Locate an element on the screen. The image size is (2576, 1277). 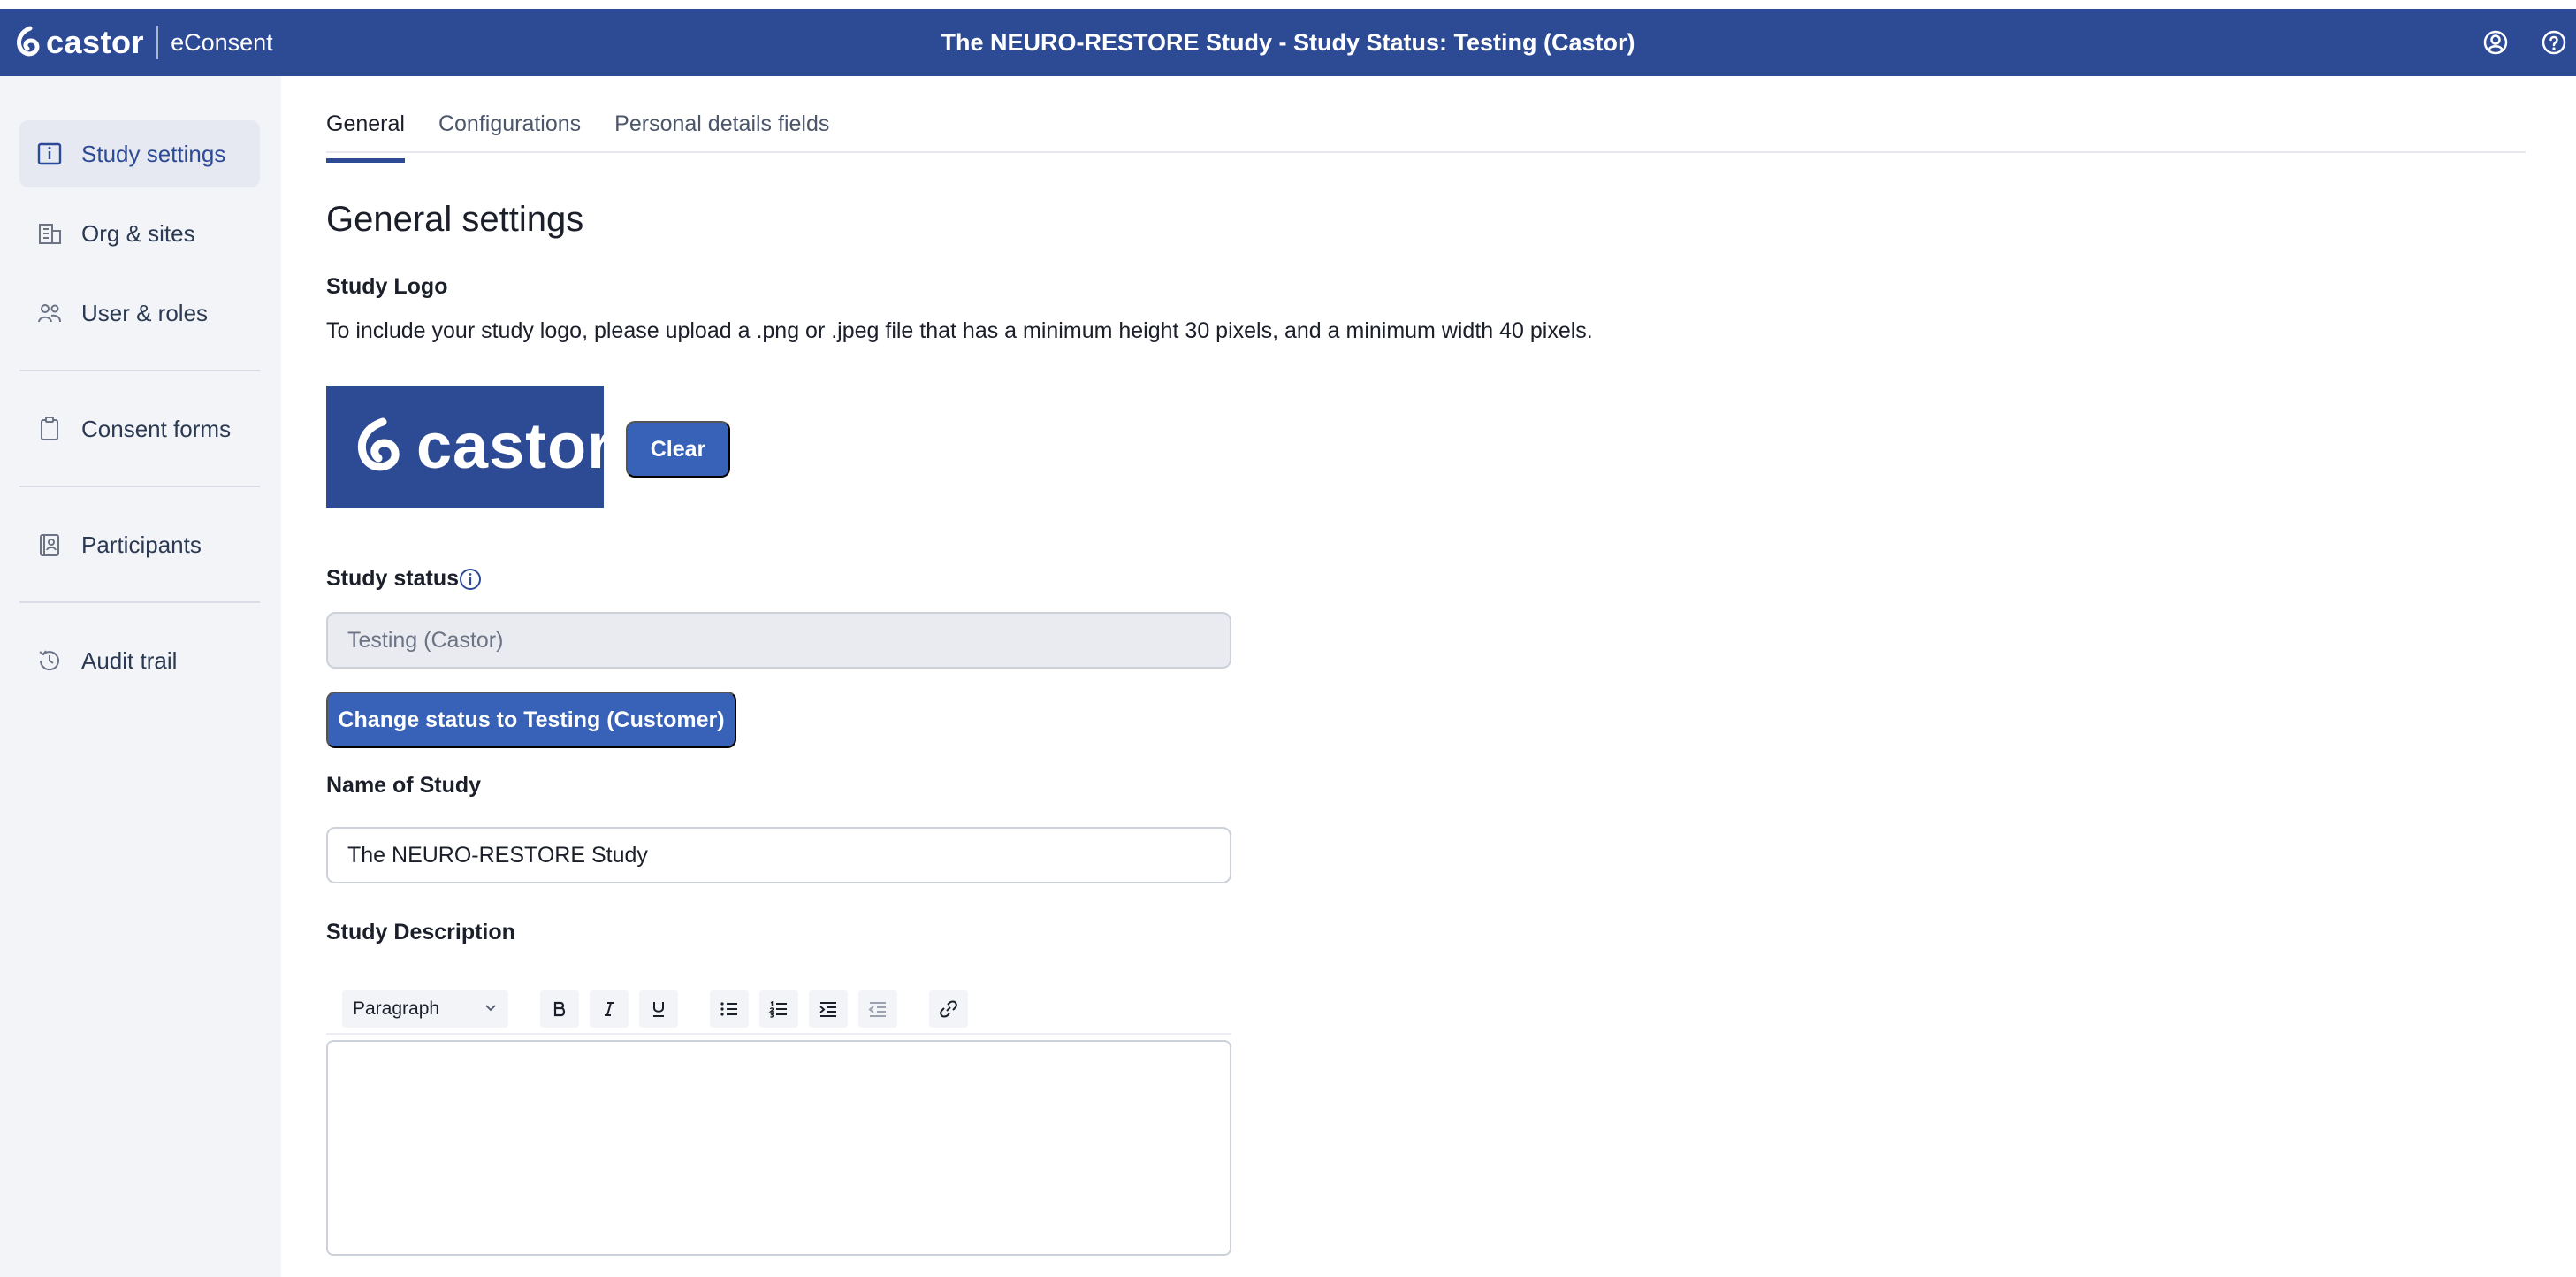
chevron-down-icon is located at coordinates (491, 1009).